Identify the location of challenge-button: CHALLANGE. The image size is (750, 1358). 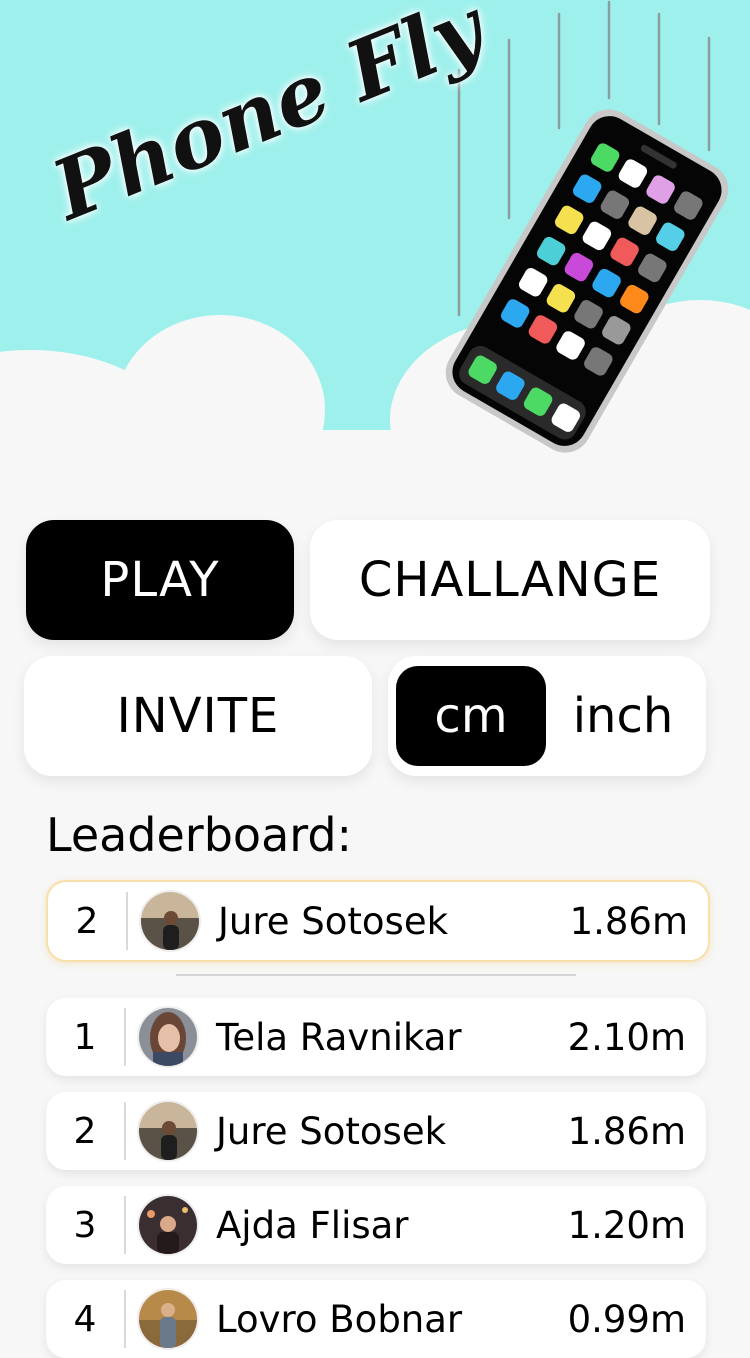
(510, 580).